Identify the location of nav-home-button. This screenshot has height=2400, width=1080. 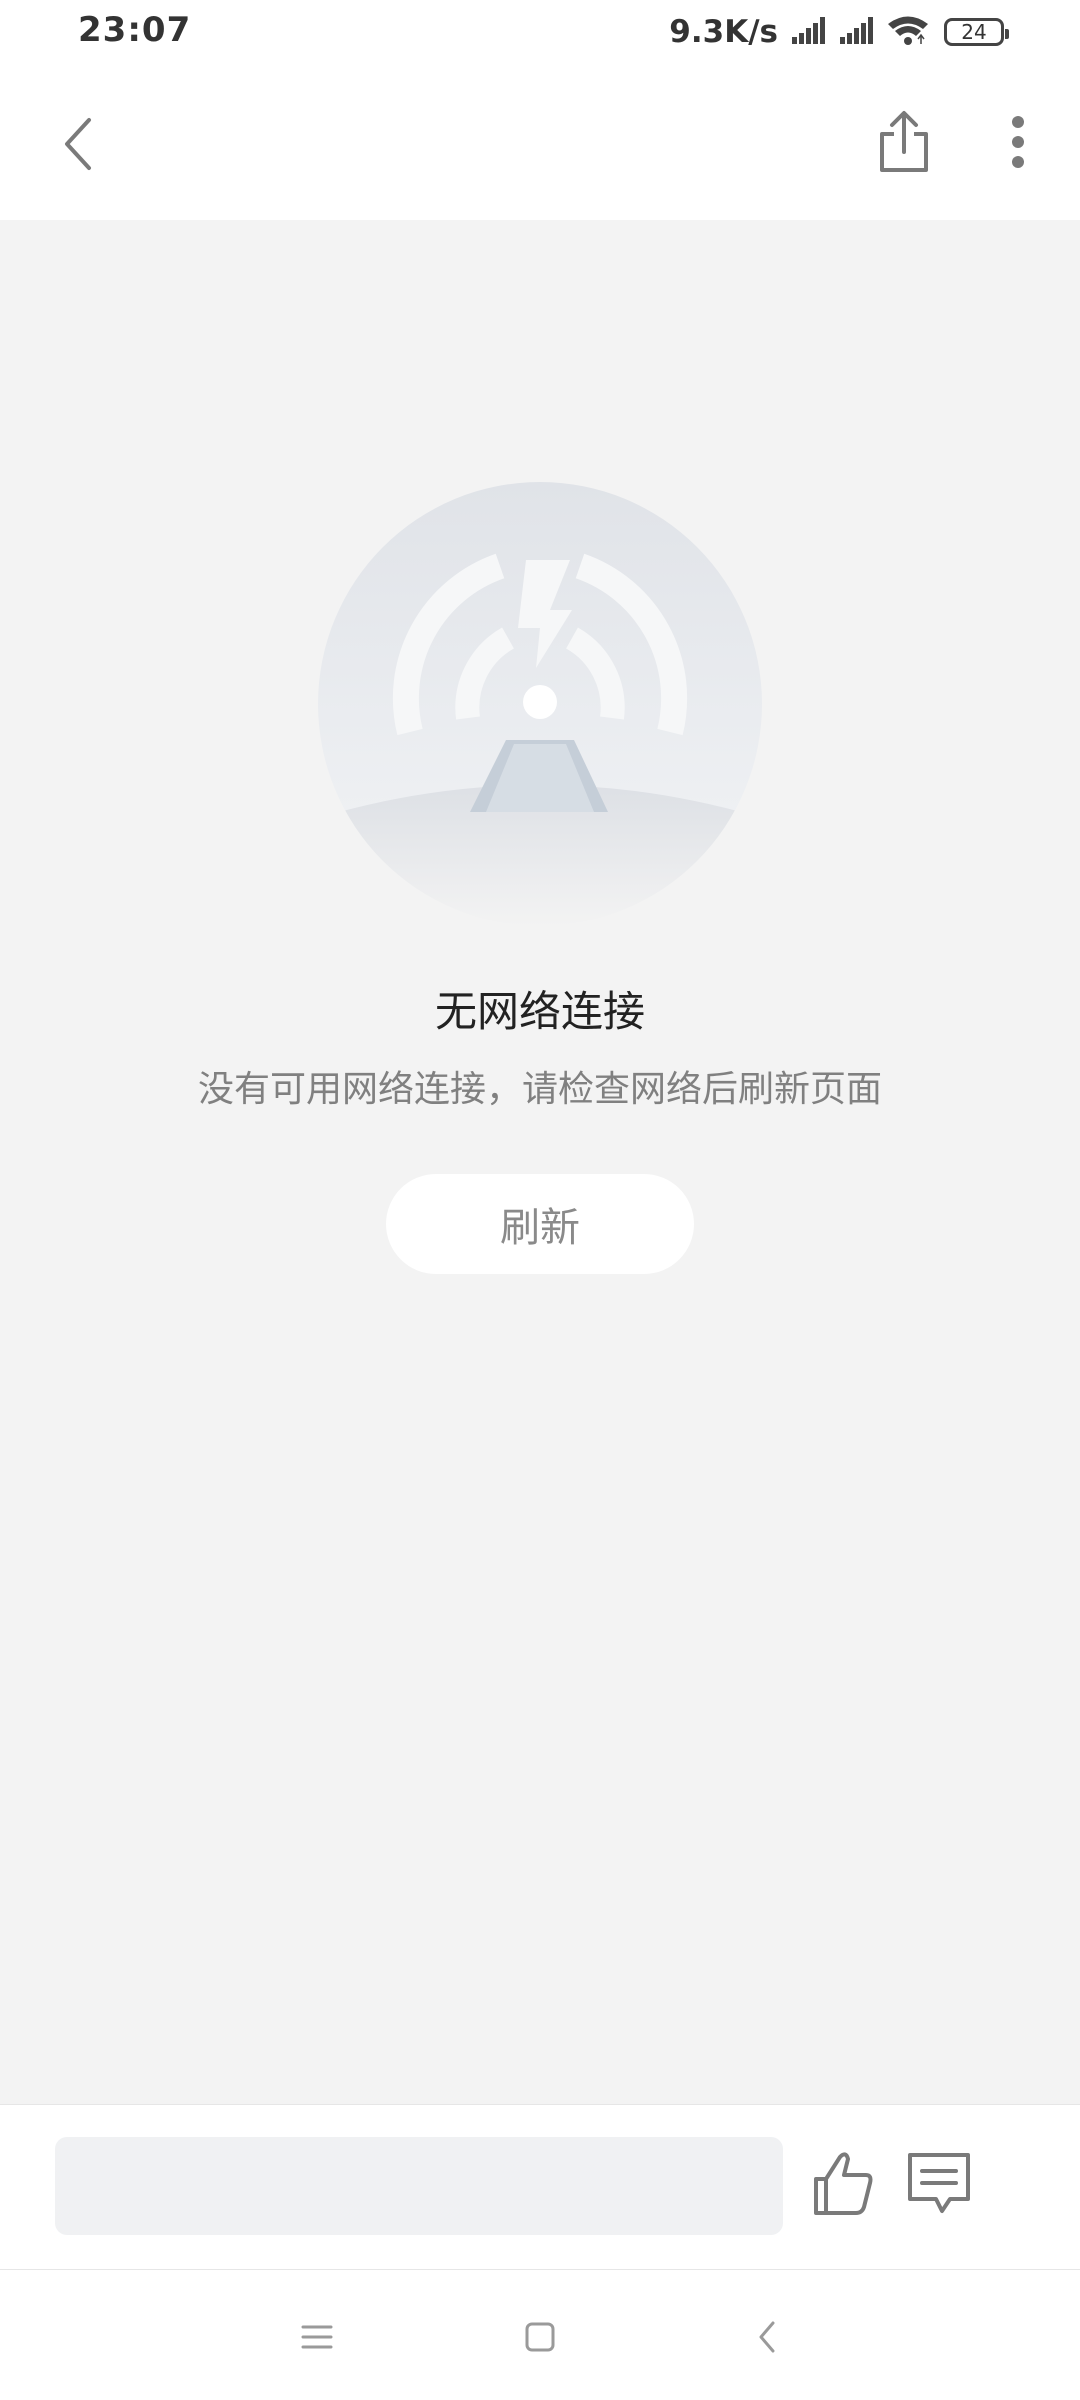
(540, 2337).